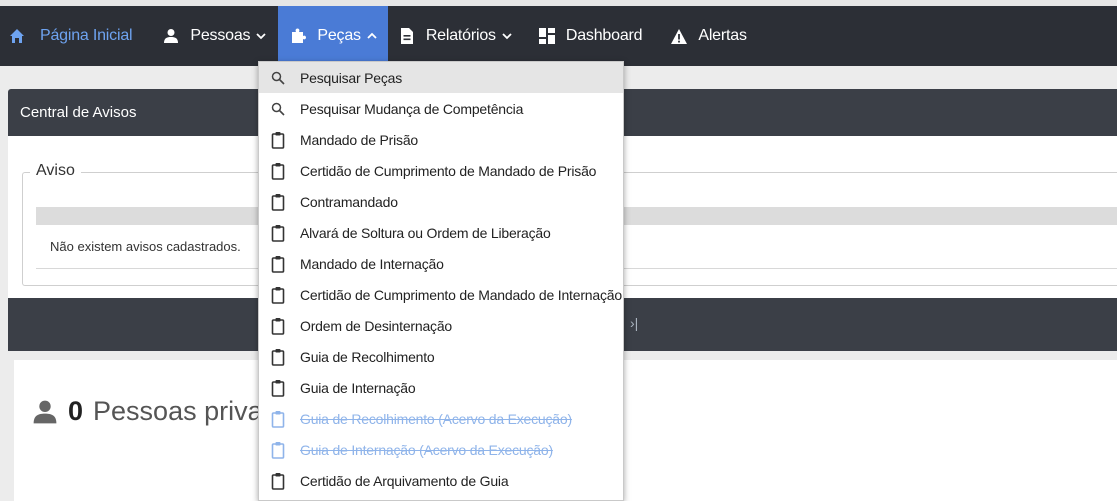 This screenshot has height=501, width=1117. I want to click on menu-item-label: Pesquisar Mudança de Competência, so click(412, 108).